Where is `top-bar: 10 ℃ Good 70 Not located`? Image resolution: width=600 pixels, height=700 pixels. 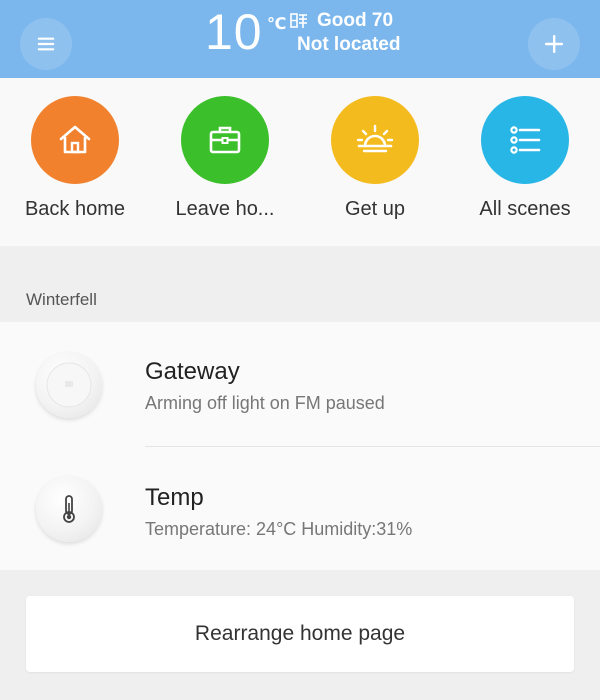
top-bar: 10 ℃ Good 70 Not located is located at coordinates (300, 39).